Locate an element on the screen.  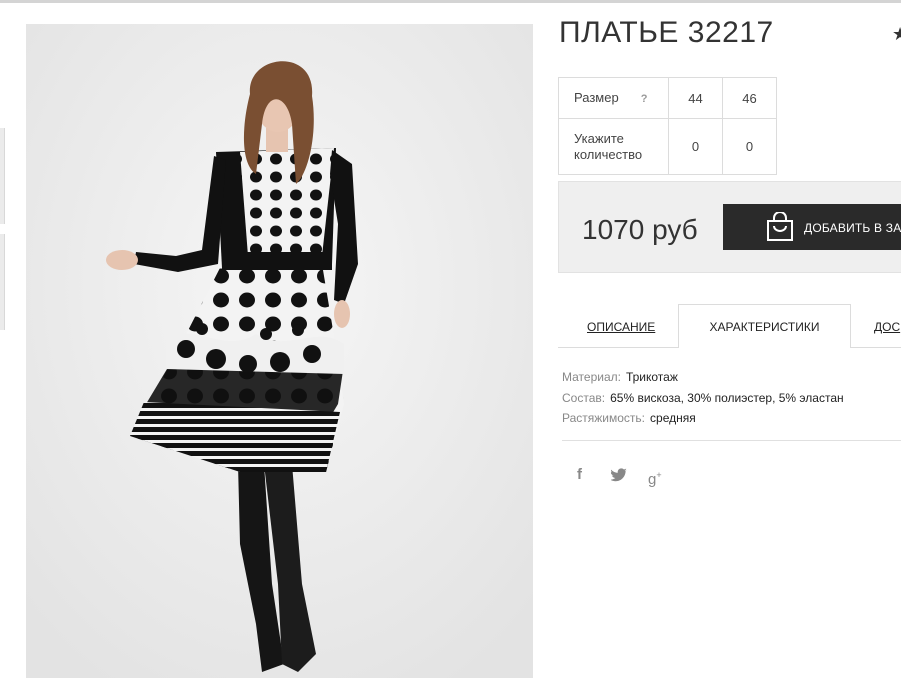
size-quantity-table: Размер? 44 46 Укажите количество 0 0 is located at coordinates (667, 126).